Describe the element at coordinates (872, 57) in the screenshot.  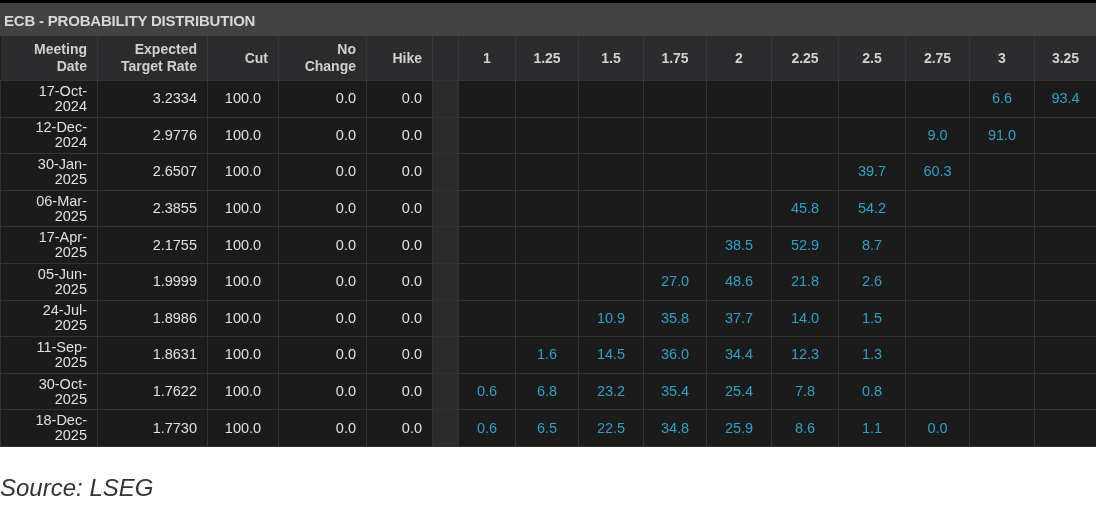
I see `column-header: 2.5` at that location.